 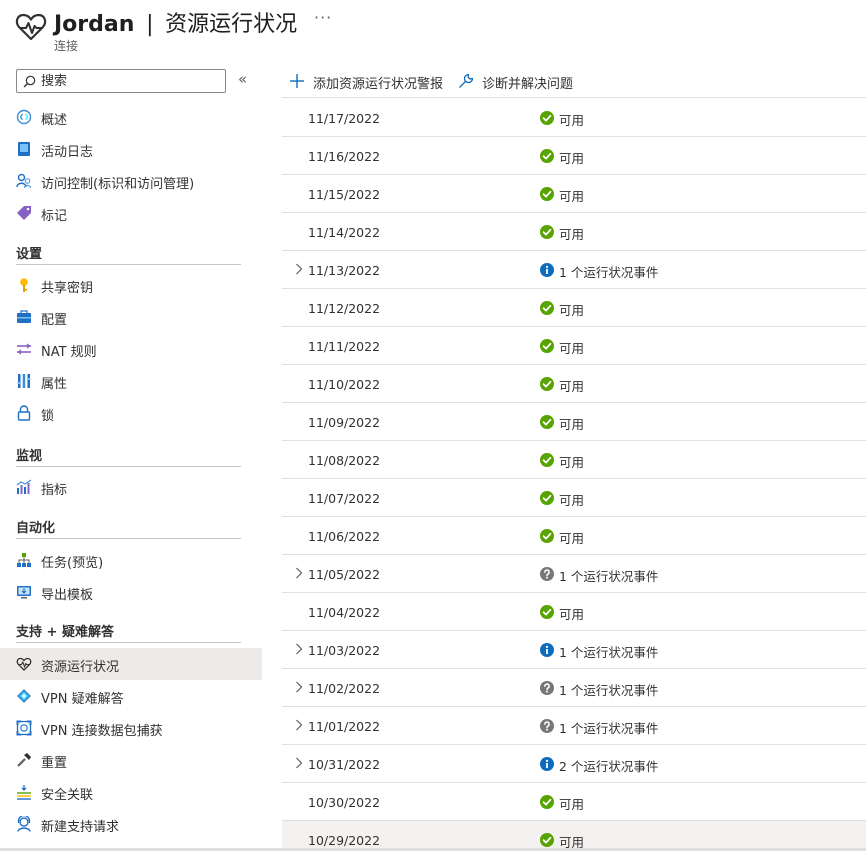 I want to click on tag-icon, so click(x=24, y=213).